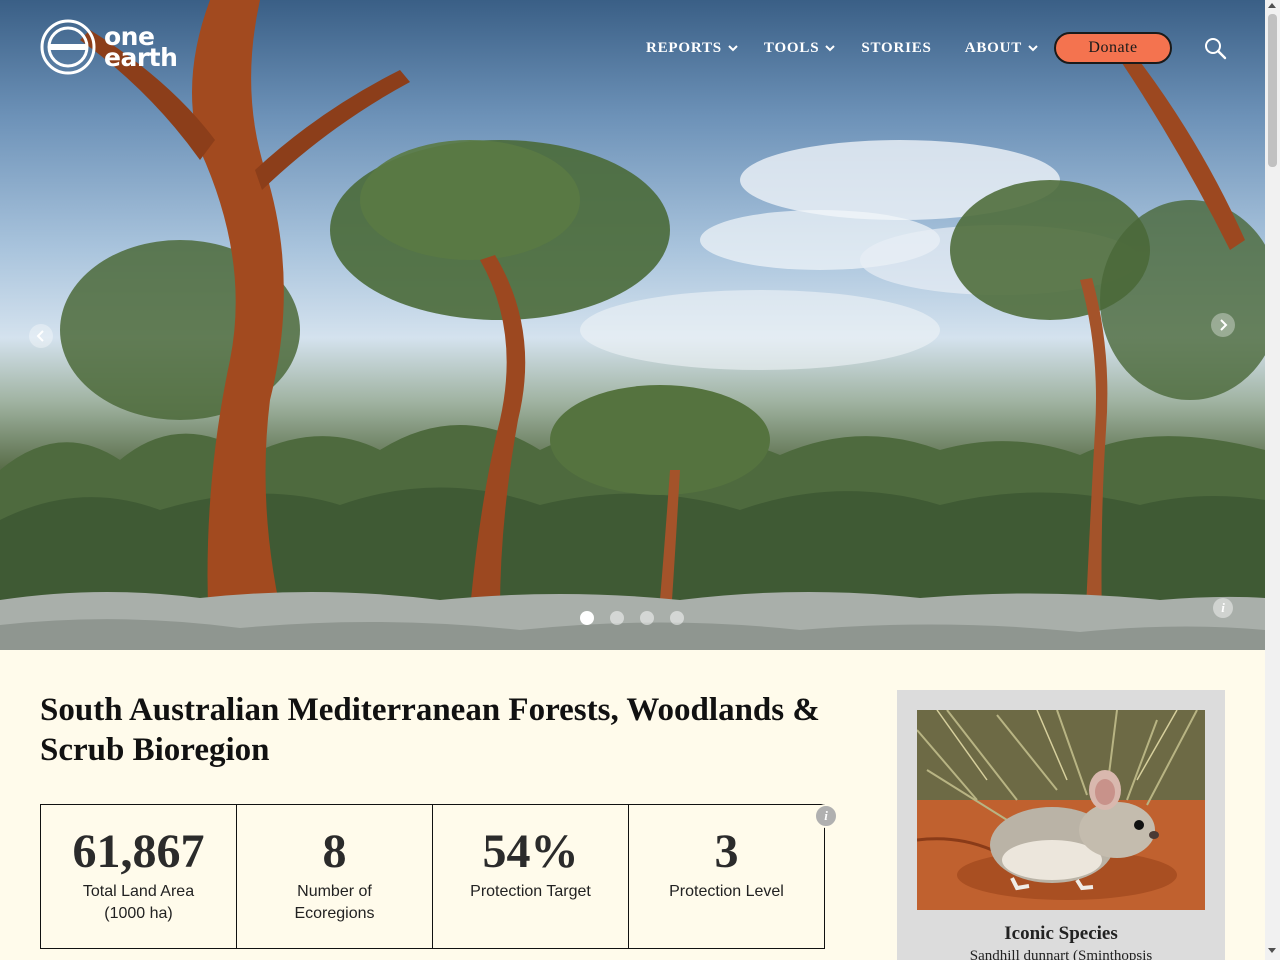 The image size is (1280, 960). I want to click on stat-label: Number of Ecoregions, so click(334, 902).